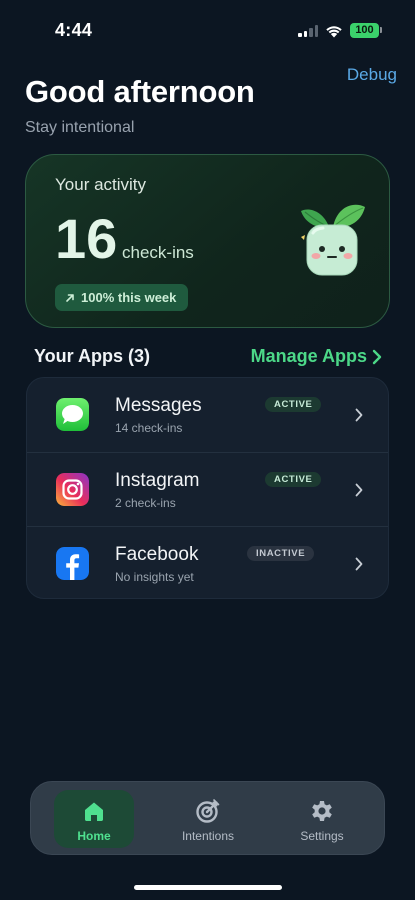 The width and height of the screenshot is (415, 900). Describe the element at coordinates (158, 405) in the screenshot. I see `app-name: Messages` at that location.